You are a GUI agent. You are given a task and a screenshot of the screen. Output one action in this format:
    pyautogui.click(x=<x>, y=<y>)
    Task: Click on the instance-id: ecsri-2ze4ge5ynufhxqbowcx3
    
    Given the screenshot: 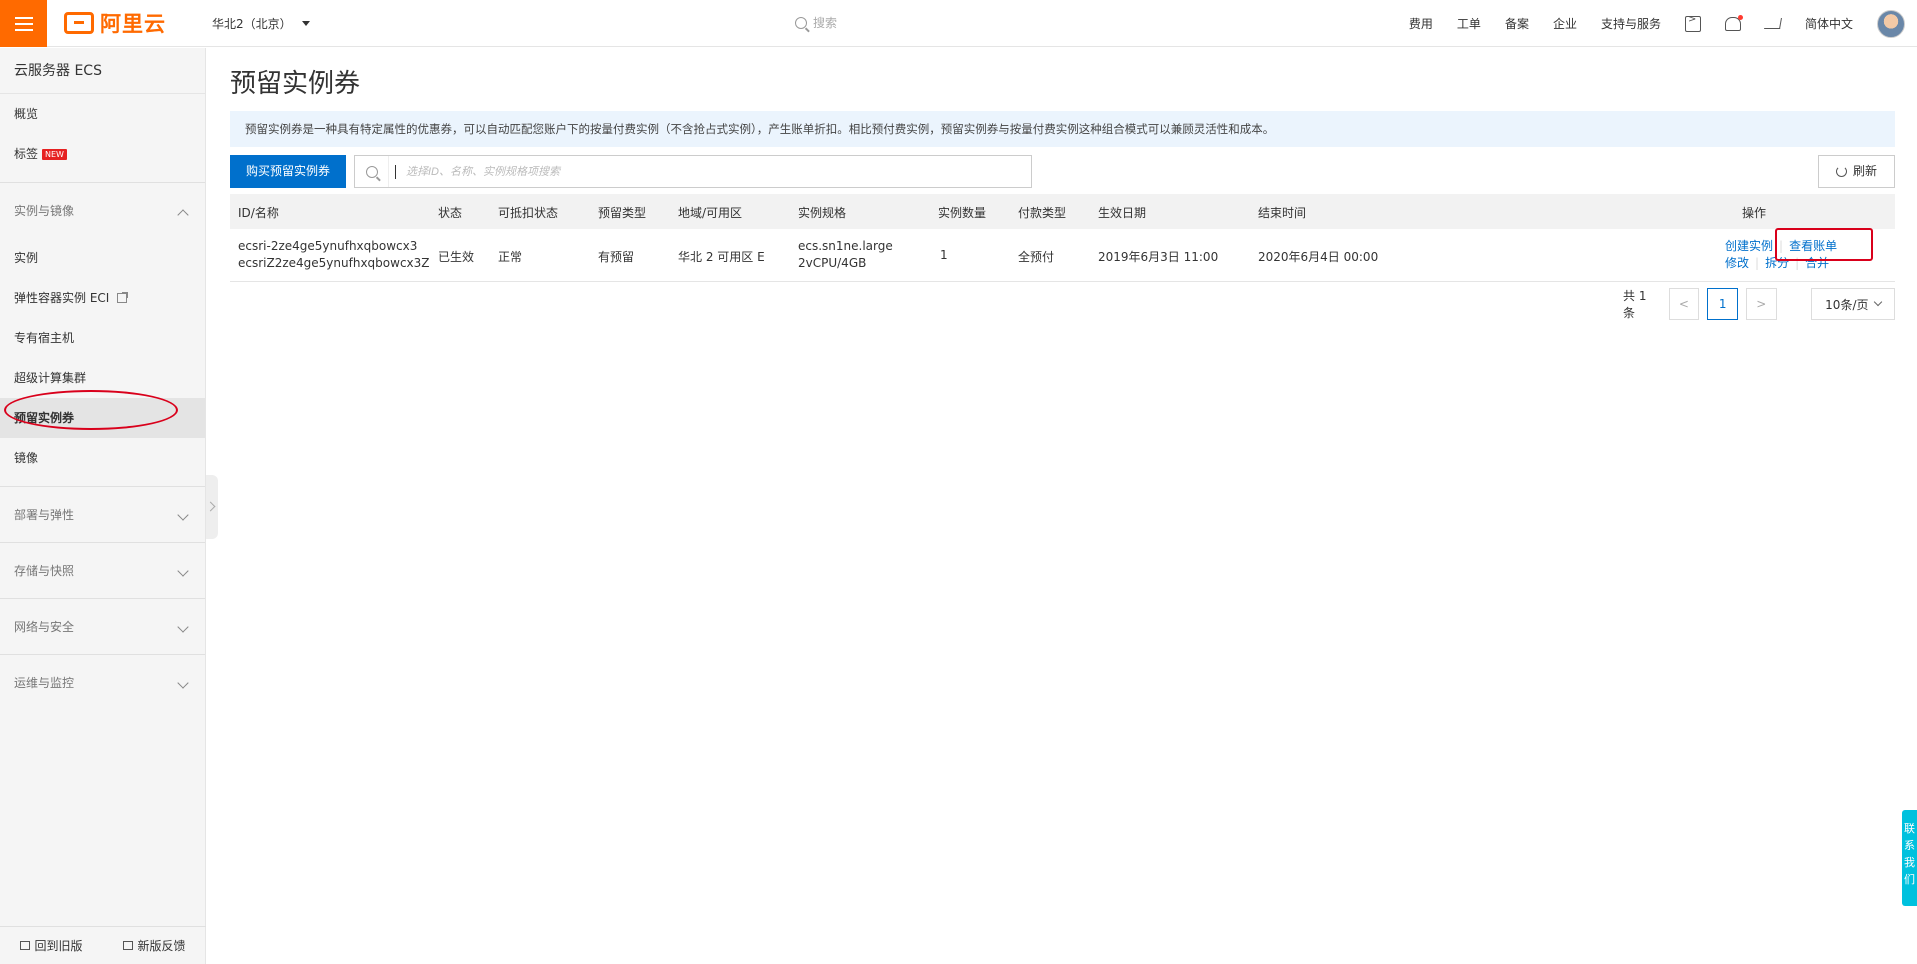 What is the action you would take?
    pyautogui.click(x=334, y=246)
    